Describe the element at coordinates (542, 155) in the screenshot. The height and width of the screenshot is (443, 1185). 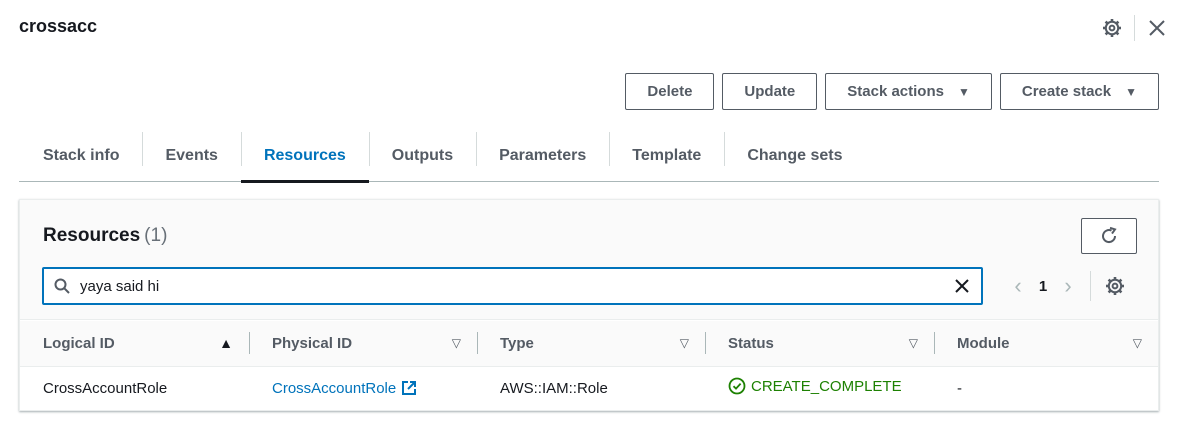
I see `tab-parameters: Parameters` at that location.